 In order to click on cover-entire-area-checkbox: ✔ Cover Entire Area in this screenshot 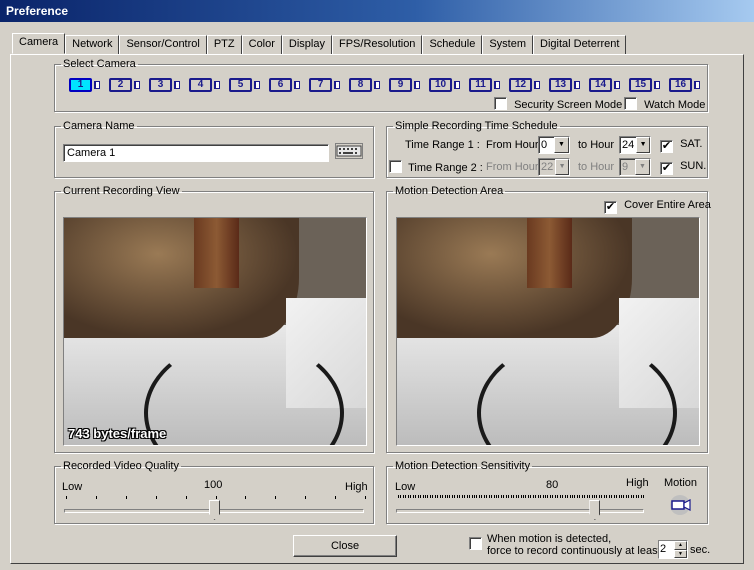, I will do `click(657, 206)`.